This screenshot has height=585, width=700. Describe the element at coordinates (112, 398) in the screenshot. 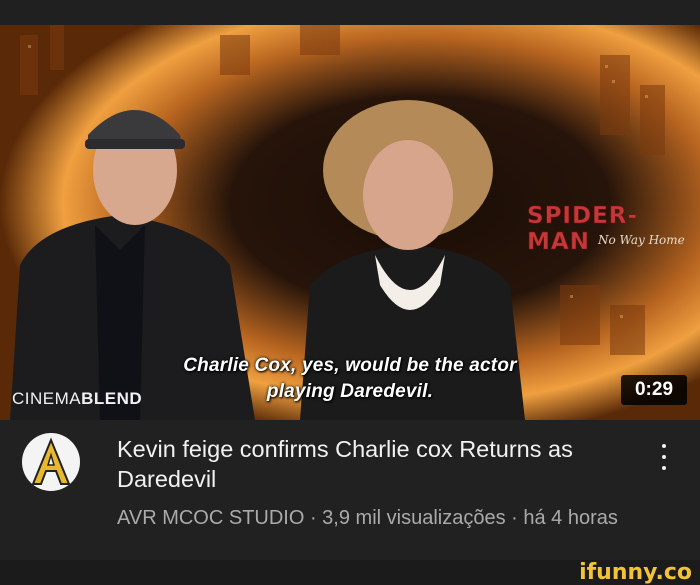

I see `source-logo-bold: BLEND` at that location.